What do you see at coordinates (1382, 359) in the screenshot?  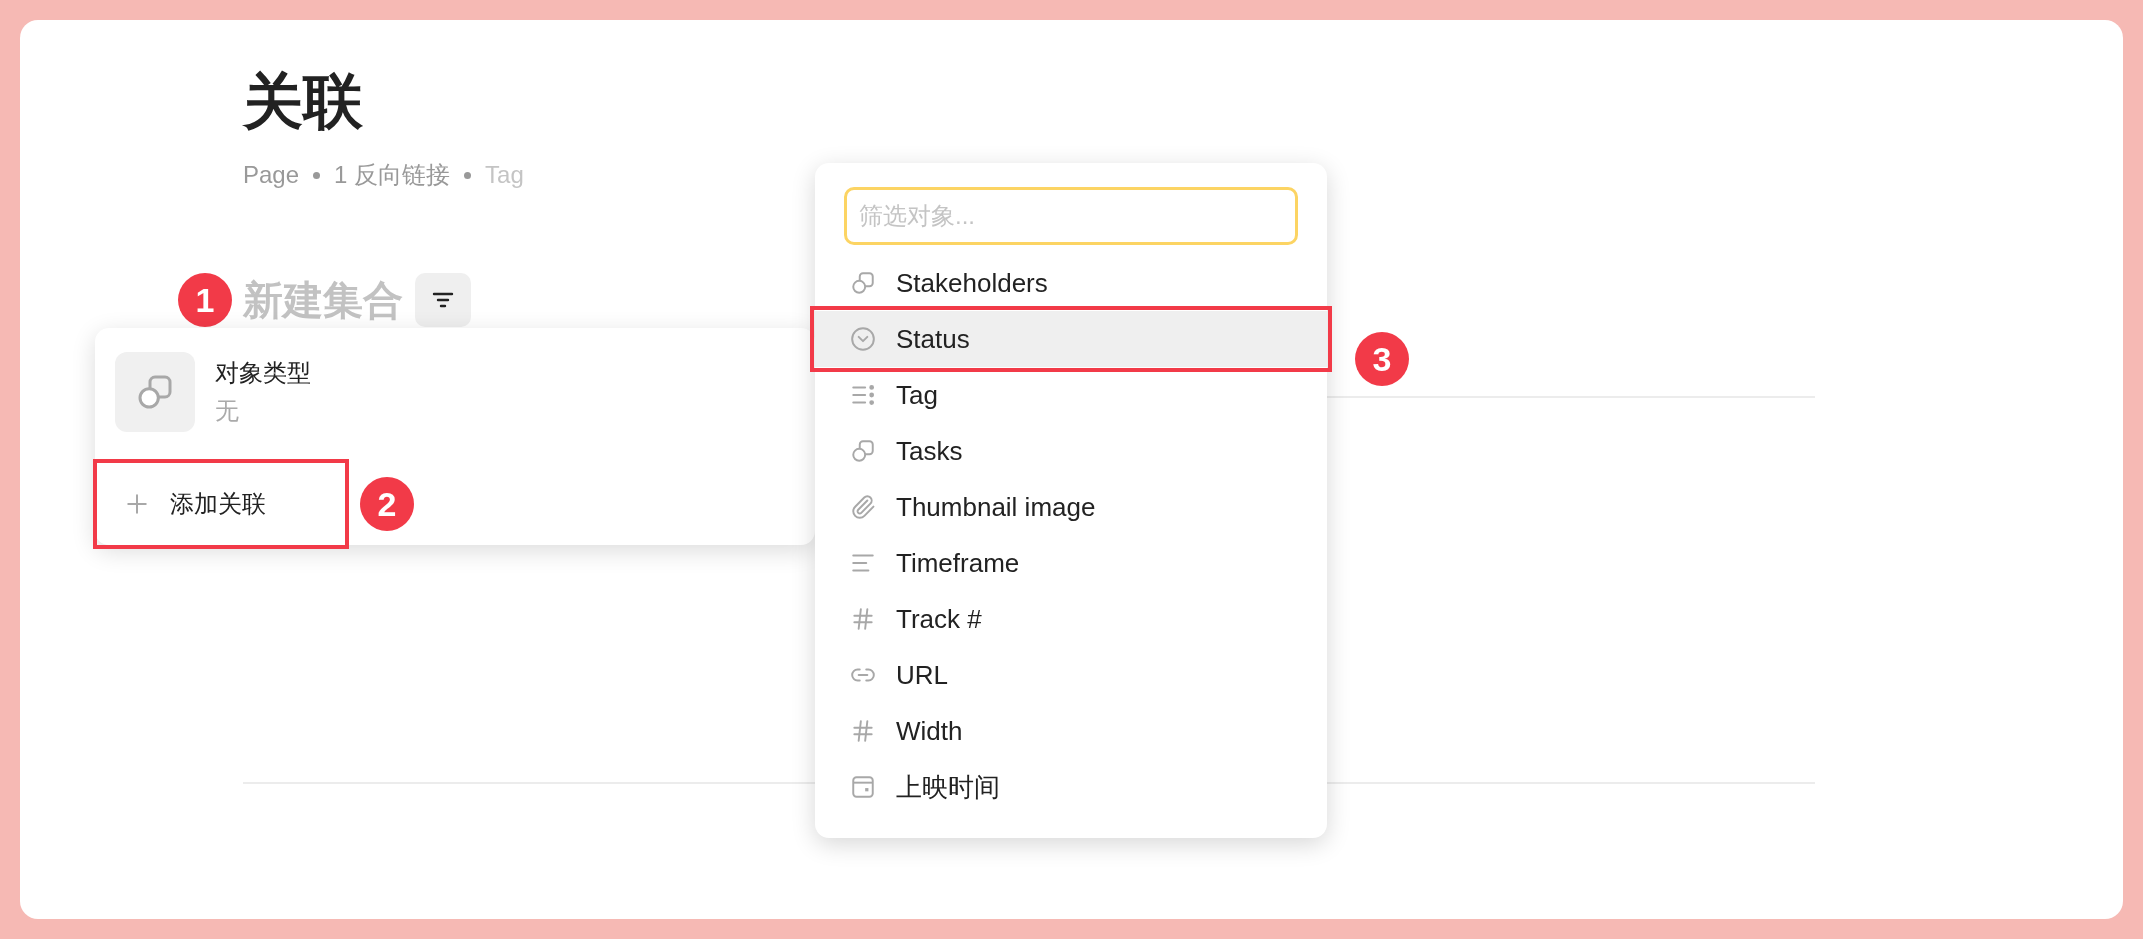 I see `step-badge: 3` at bounding box center [1382, 359].